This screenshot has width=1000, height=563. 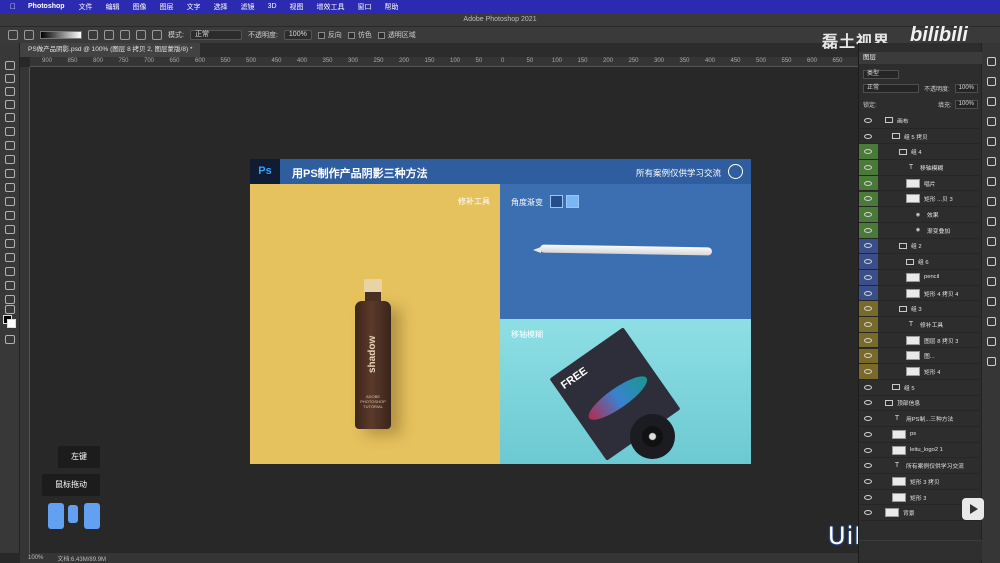 I want to click on layer-row: pencil, so click(x=920, y=278).